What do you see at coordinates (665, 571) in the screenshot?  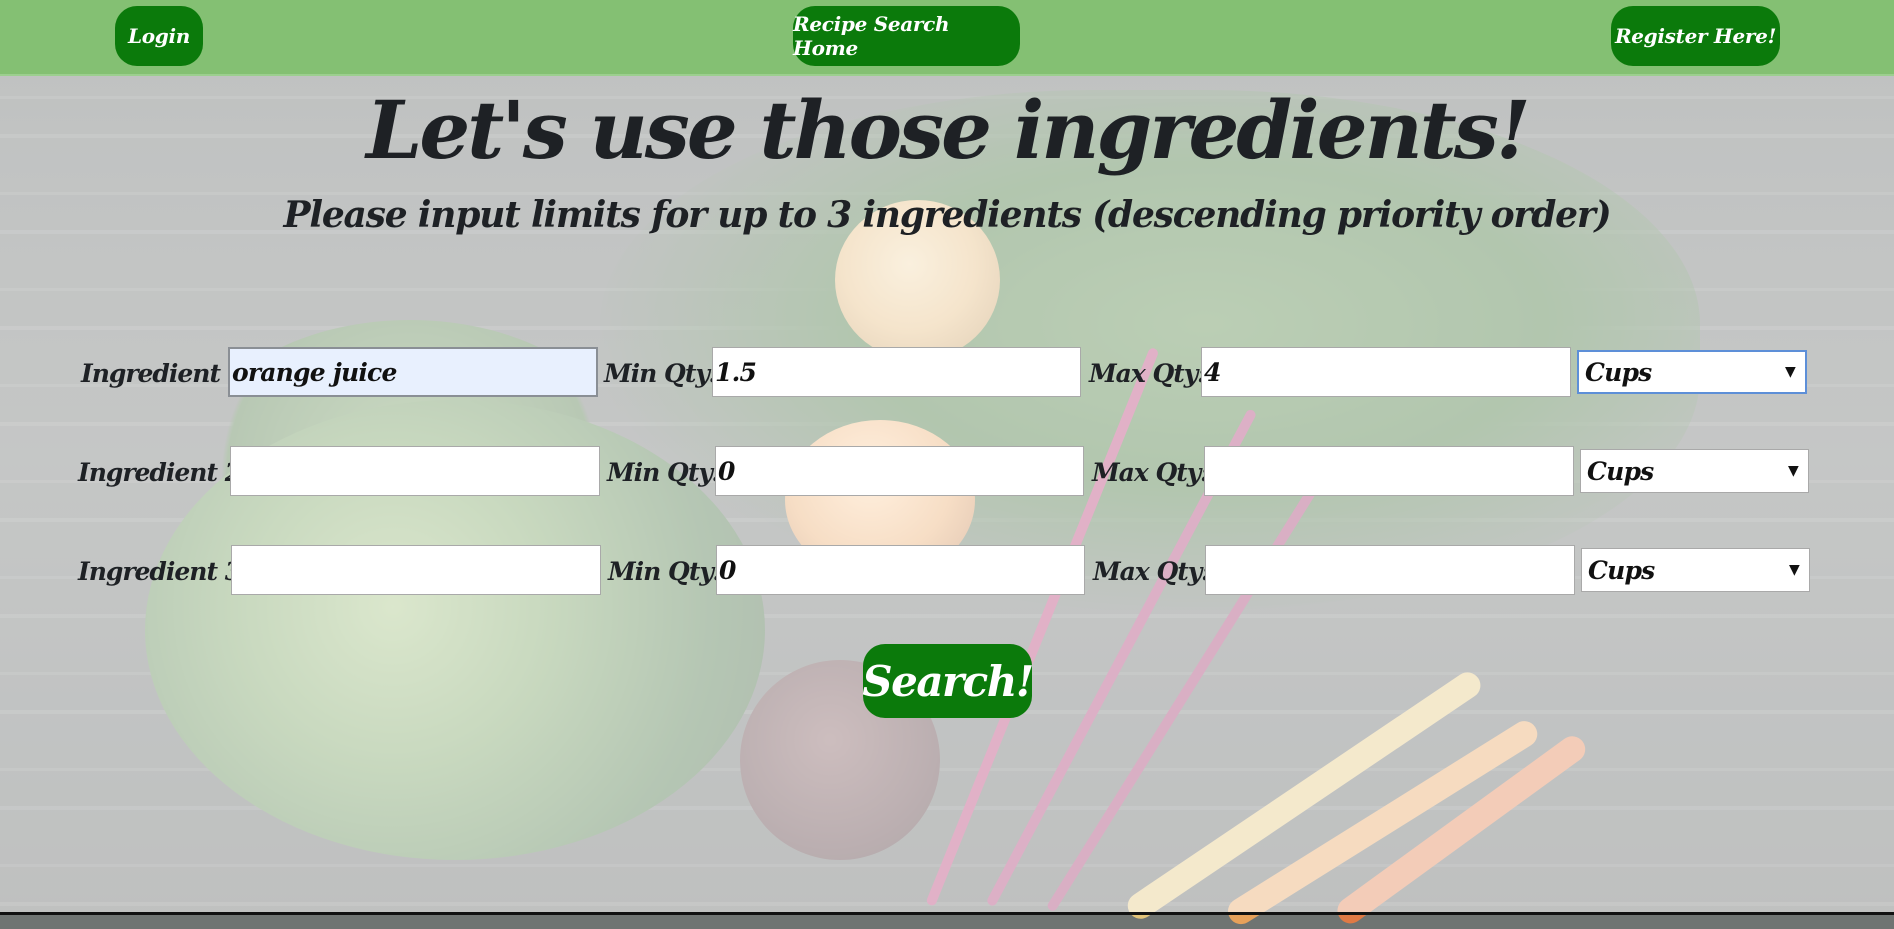 I see `ingredient-3-min-label: Min Qty:` at bounding box center [665, 571].